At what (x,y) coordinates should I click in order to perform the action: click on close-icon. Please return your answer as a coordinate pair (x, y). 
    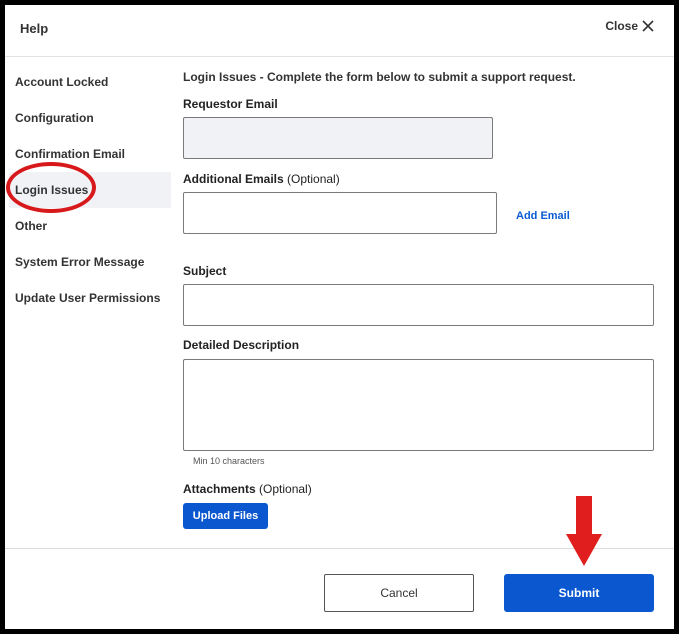
    Looking at the image, I should click on (648, 26).